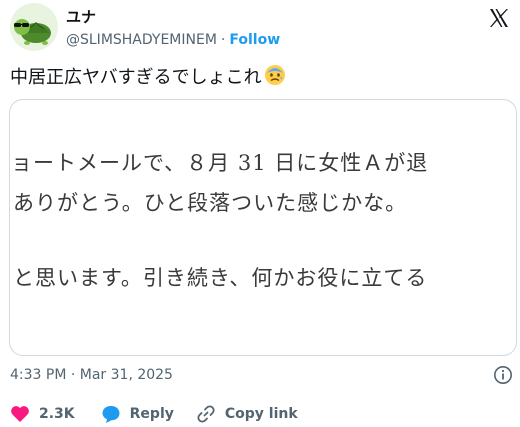  I want to click on timestamp: 4:33 PM · Mar 31, 2025, so click(91, 375).